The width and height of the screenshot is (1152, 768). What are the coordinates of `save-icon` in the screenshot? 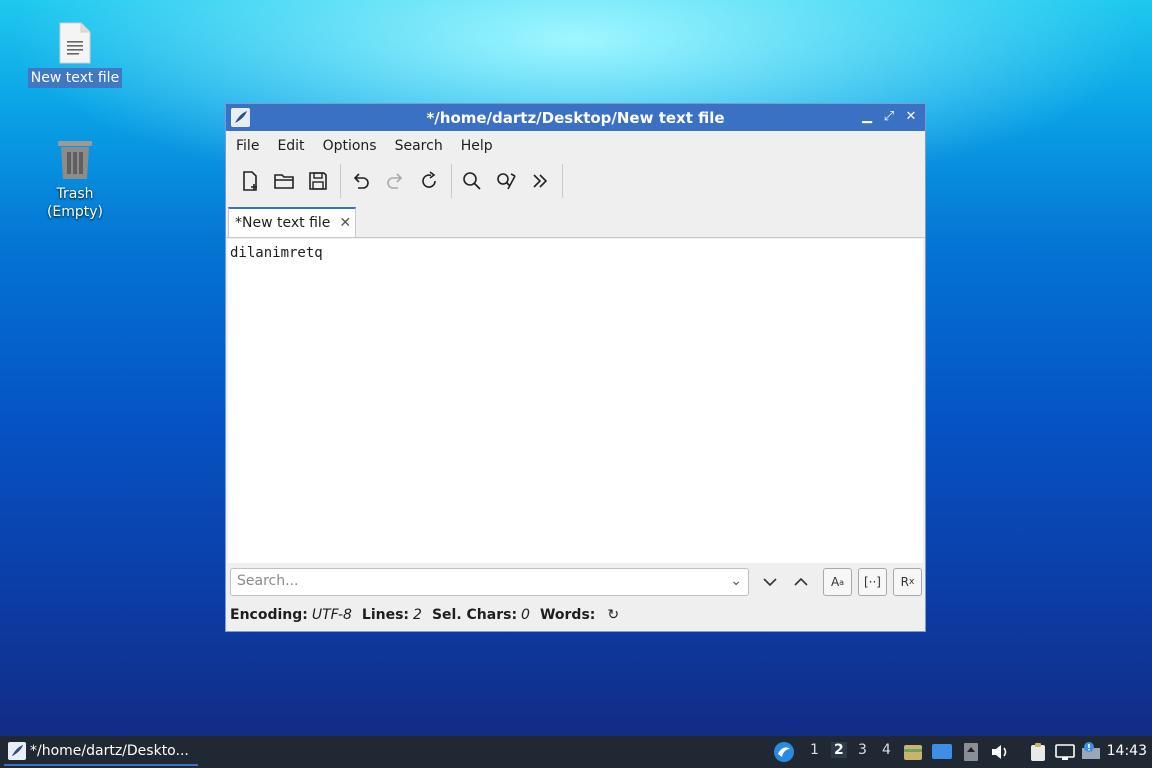 It's located at (318, 181).